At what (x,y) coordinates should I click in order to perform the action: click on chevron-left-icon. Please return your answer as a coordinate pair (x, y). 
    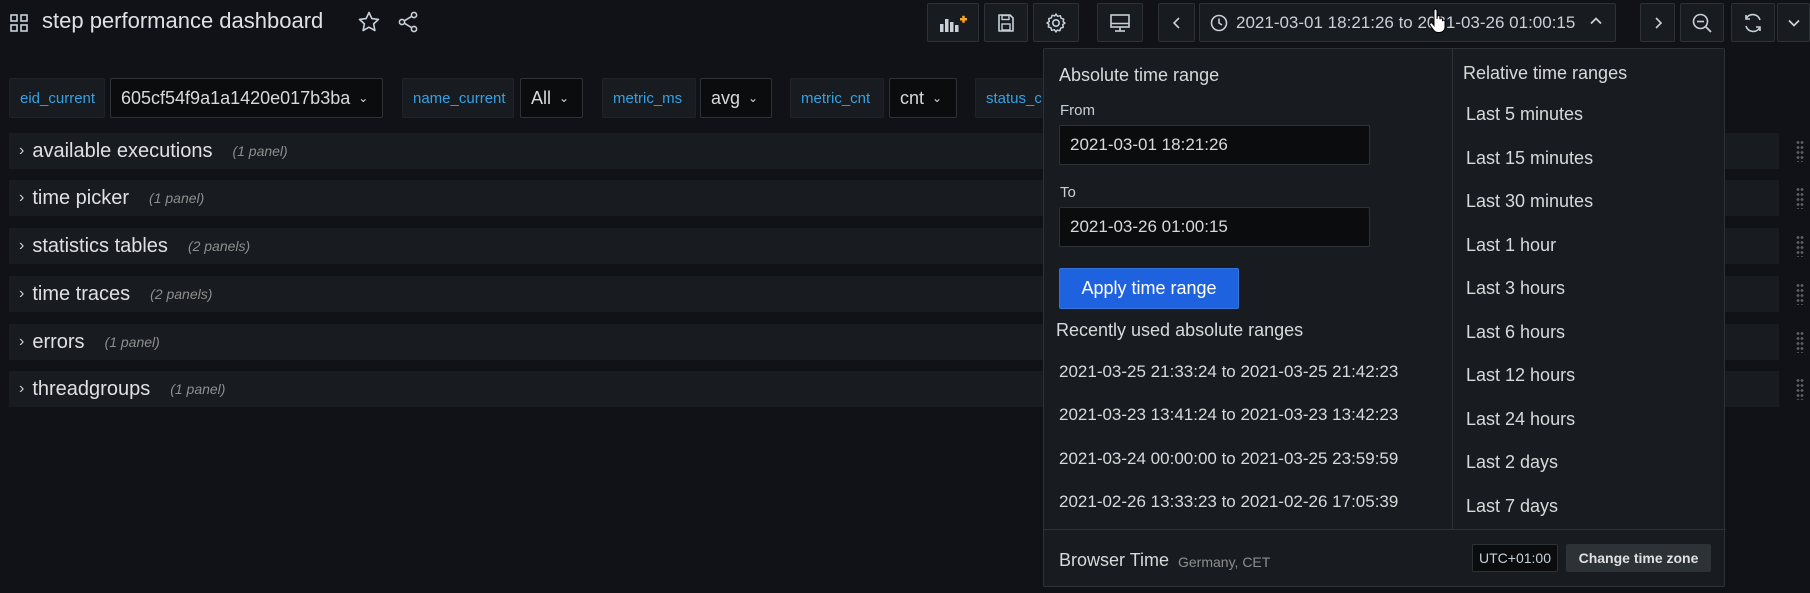
    Looking at the image, I should click on (1176, 22).